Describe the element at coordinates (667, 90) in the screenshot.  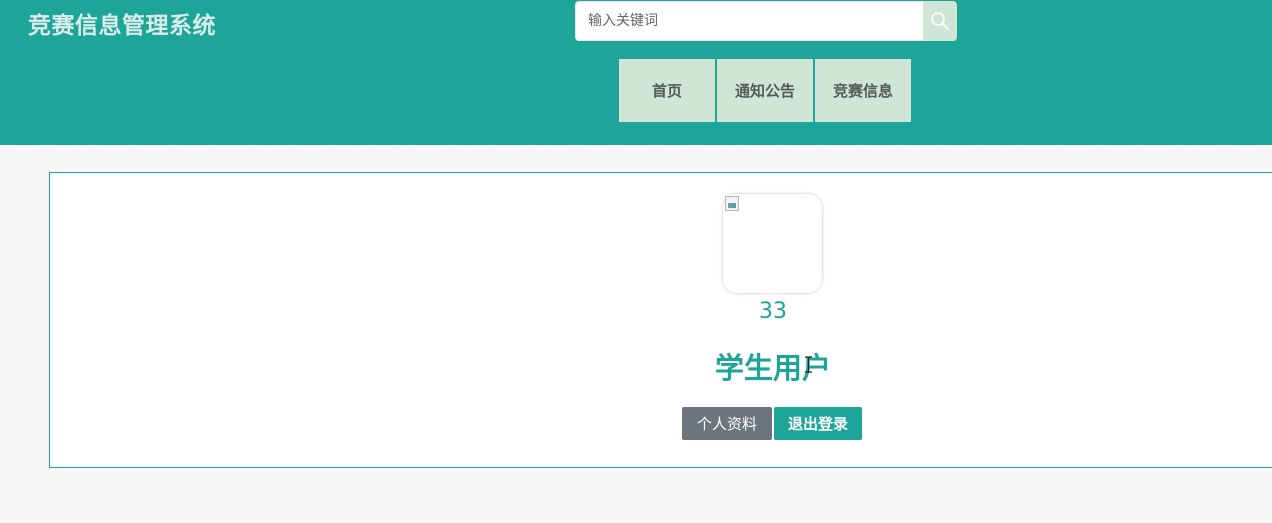
I see `nav-item-home: 首页` at that location.